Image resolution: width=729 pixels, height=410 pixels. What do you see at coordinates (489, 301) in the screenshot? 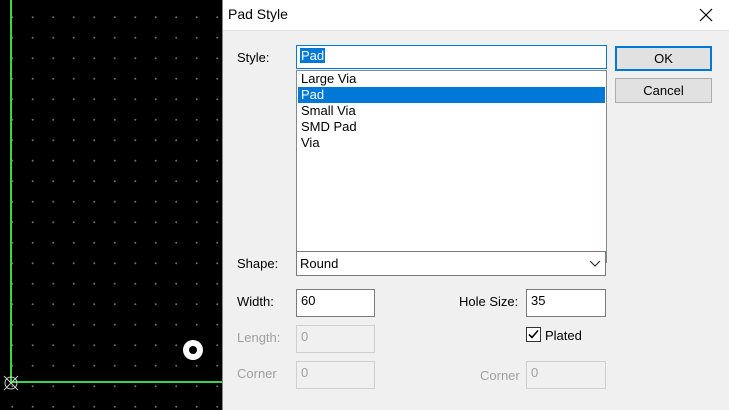
I see `hole-size-label: Hole Size:` at bounding box center [489, 301].